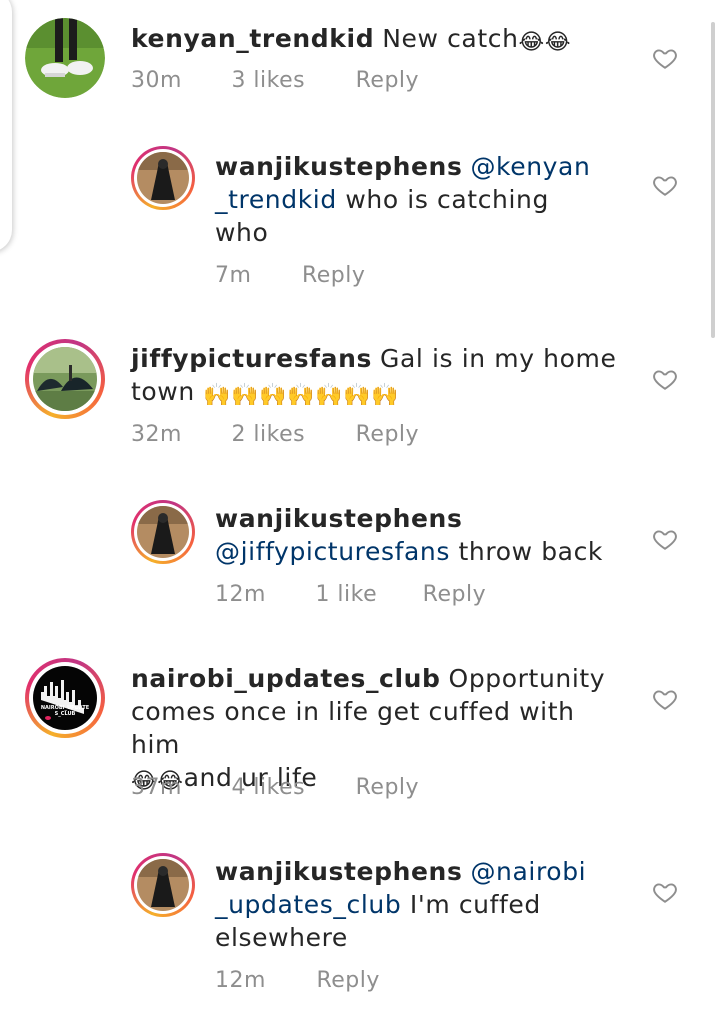 The height and width of the screenshot is (1023, 718). Describe the element at coordinates (252, 38) in the screenshot. I see `comment-username: kenyan_trendkid` at that location.